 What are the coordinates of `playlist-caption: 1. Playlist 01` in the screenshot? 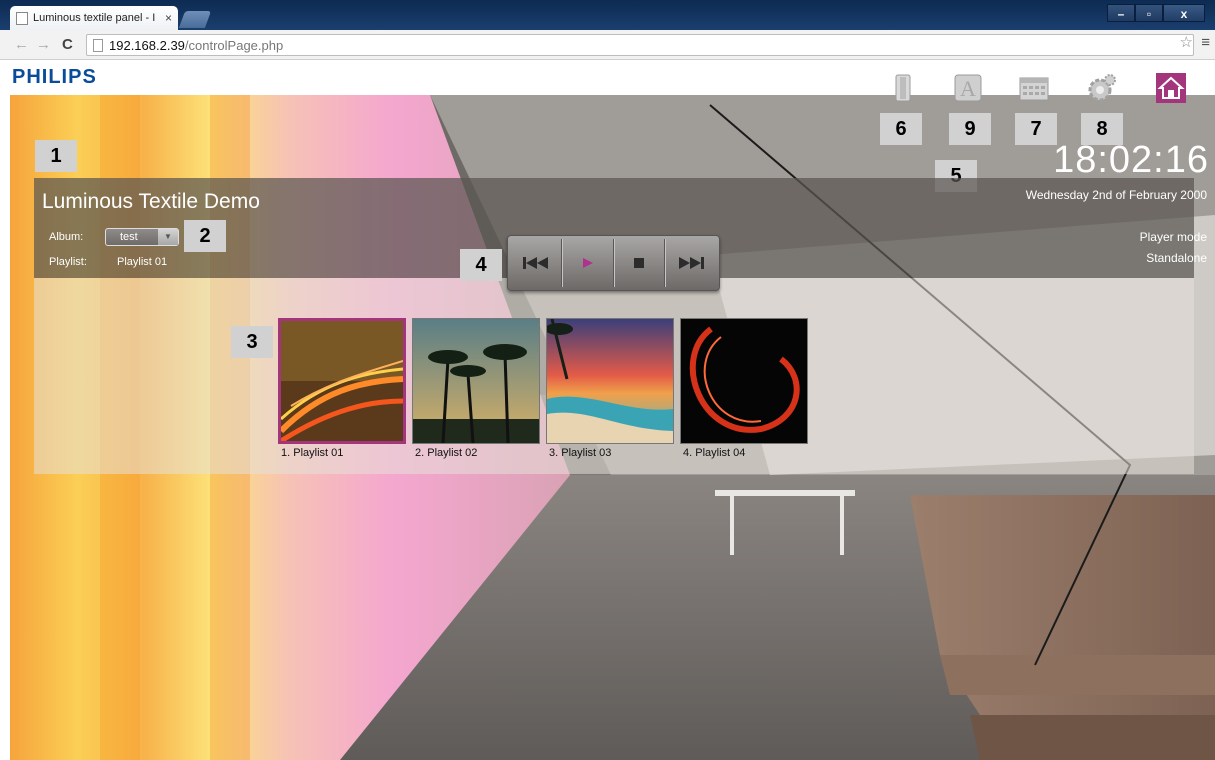 It's located at (312, 453).